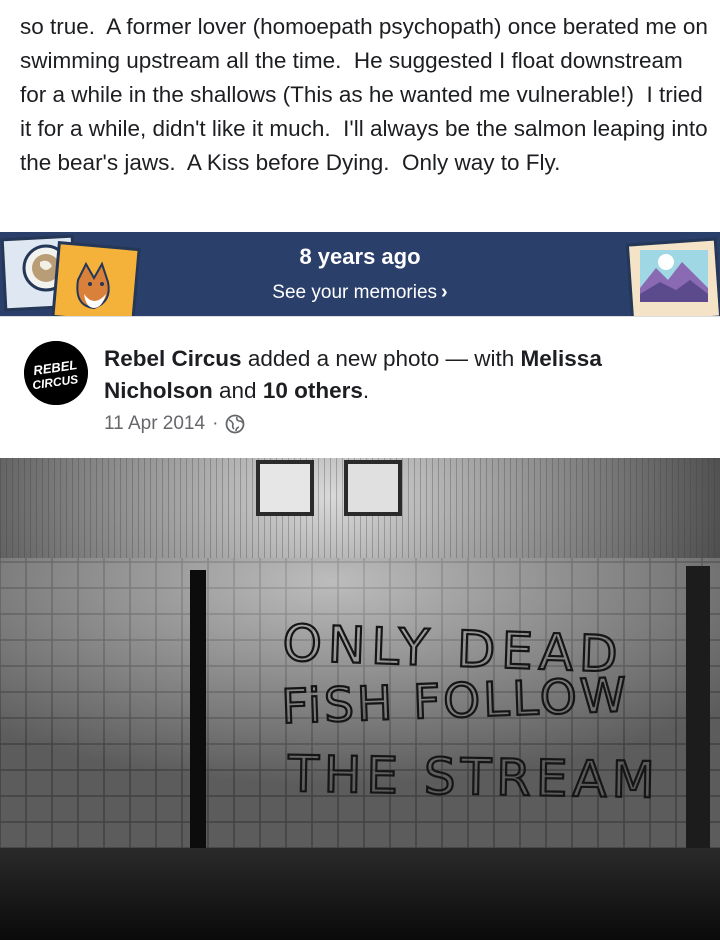 The image size is (720, 940). Describe the element at coordinates (355, 292) in the screenshot. I see `see-memories-label: See your memories` at that location.